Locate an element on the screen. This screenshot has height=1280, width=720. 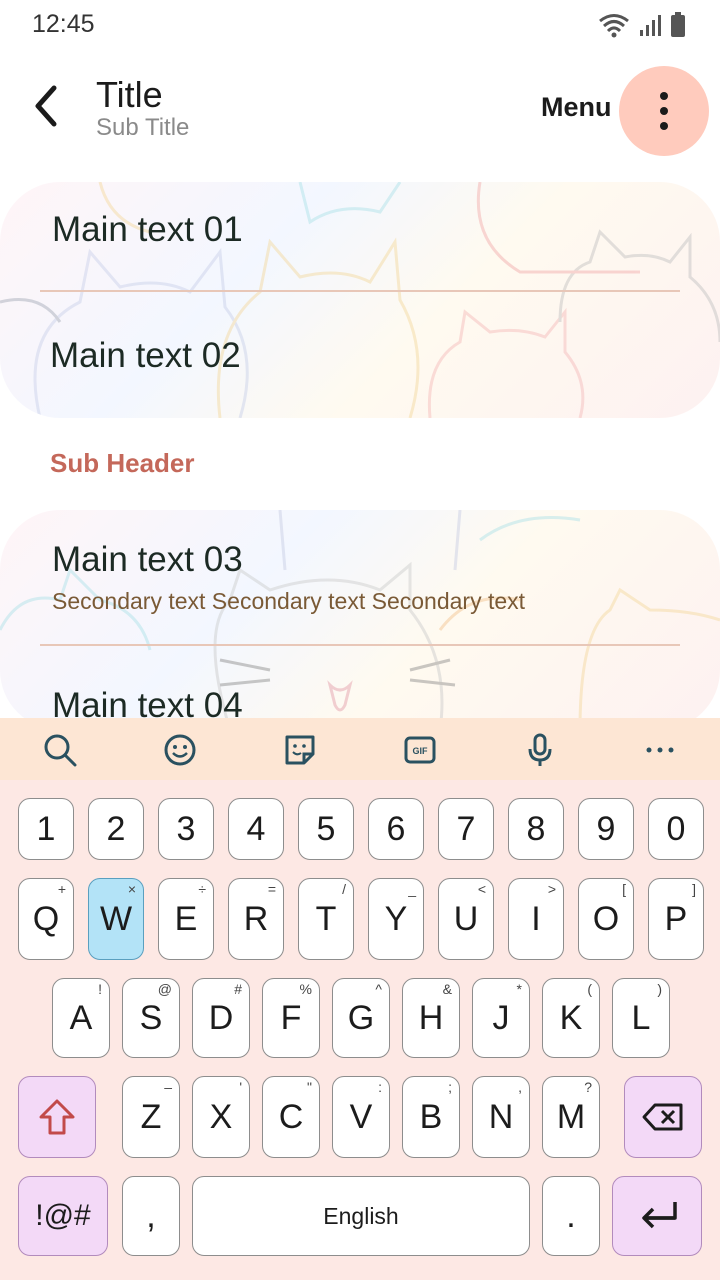
key-n: N, is located at coordinates (501, 1117).